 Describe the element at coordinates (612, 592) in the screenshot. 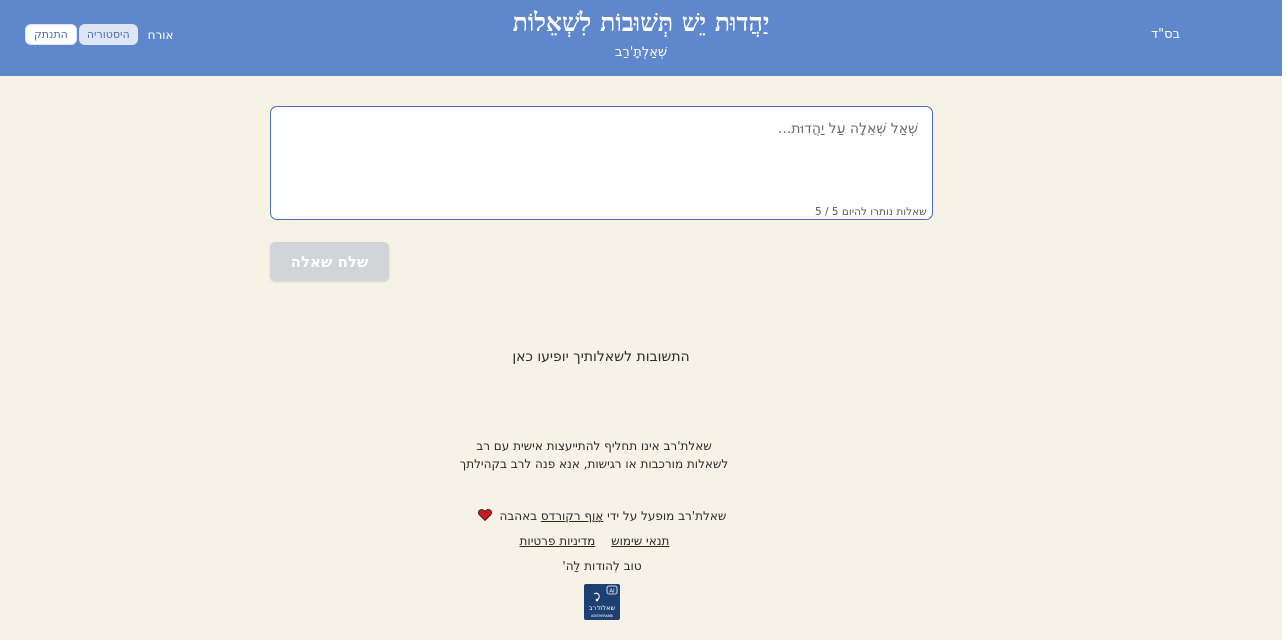

I see `logo-badge: AI` at that location.